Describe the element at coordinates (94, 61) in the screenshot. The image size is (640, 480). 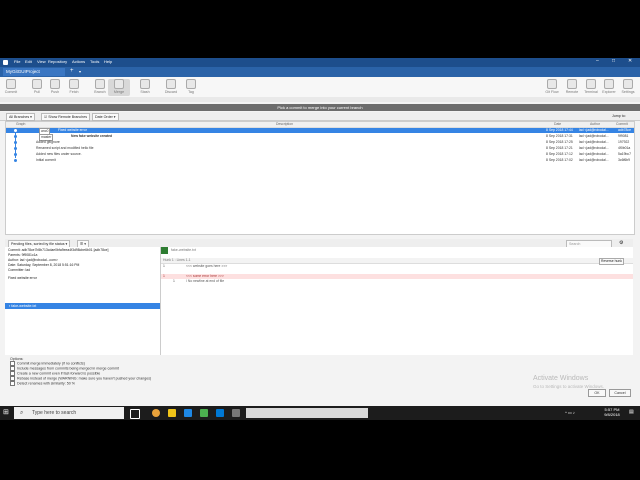
I see `menu-tools: Tools` at that location.